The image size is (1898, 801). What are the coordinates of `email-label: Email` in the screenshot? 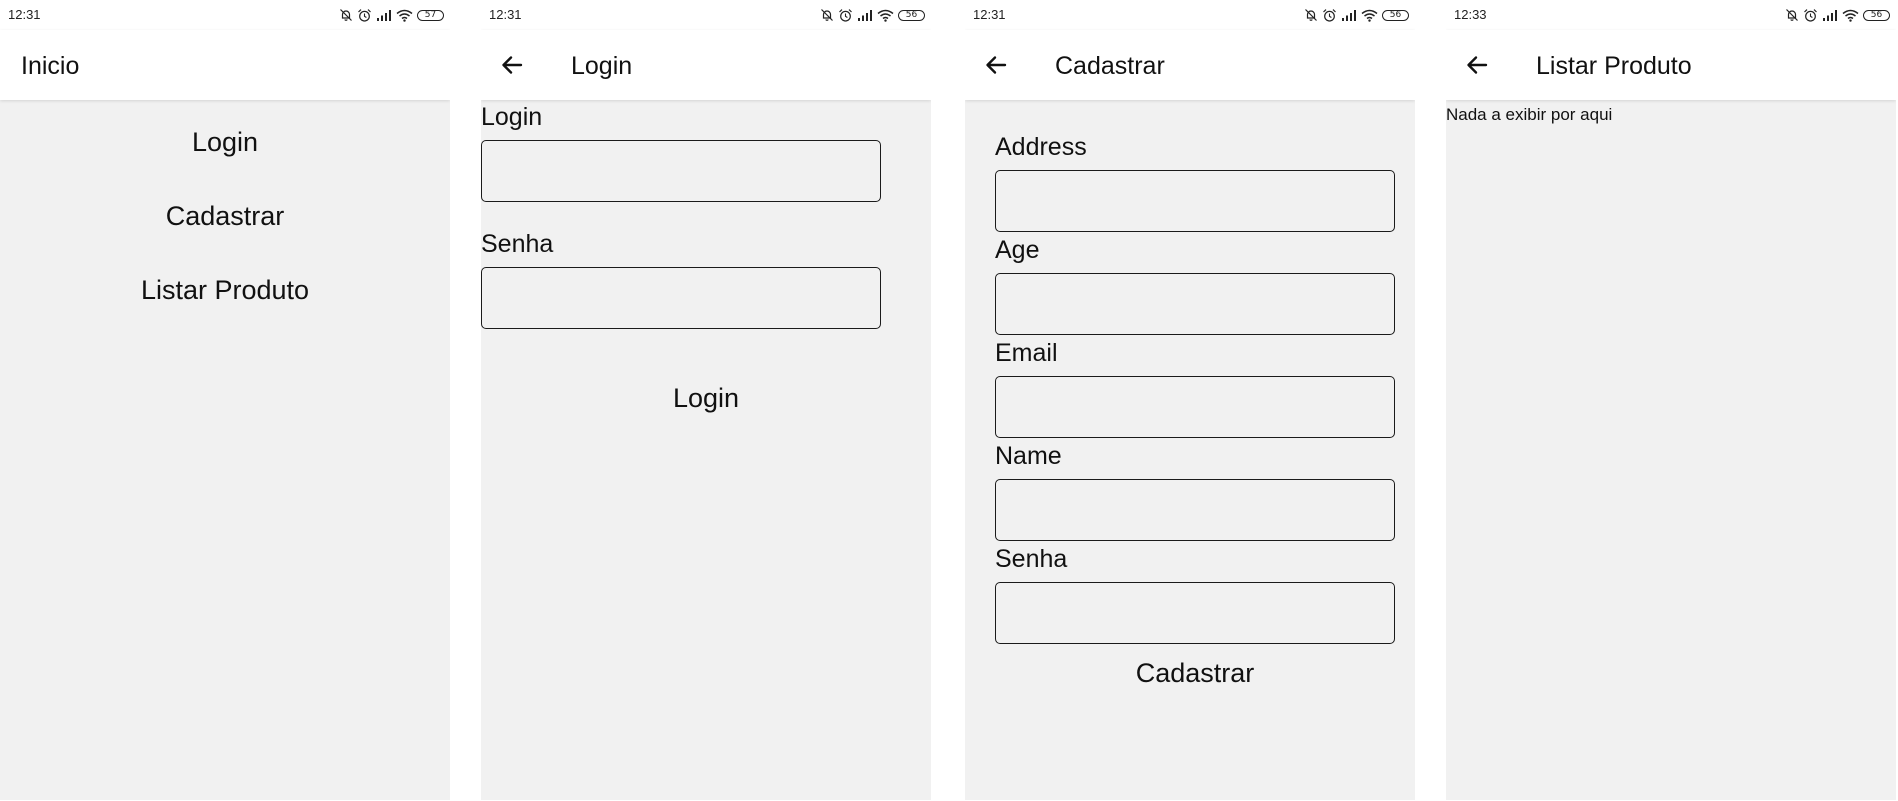 It's located at (1026, 353).